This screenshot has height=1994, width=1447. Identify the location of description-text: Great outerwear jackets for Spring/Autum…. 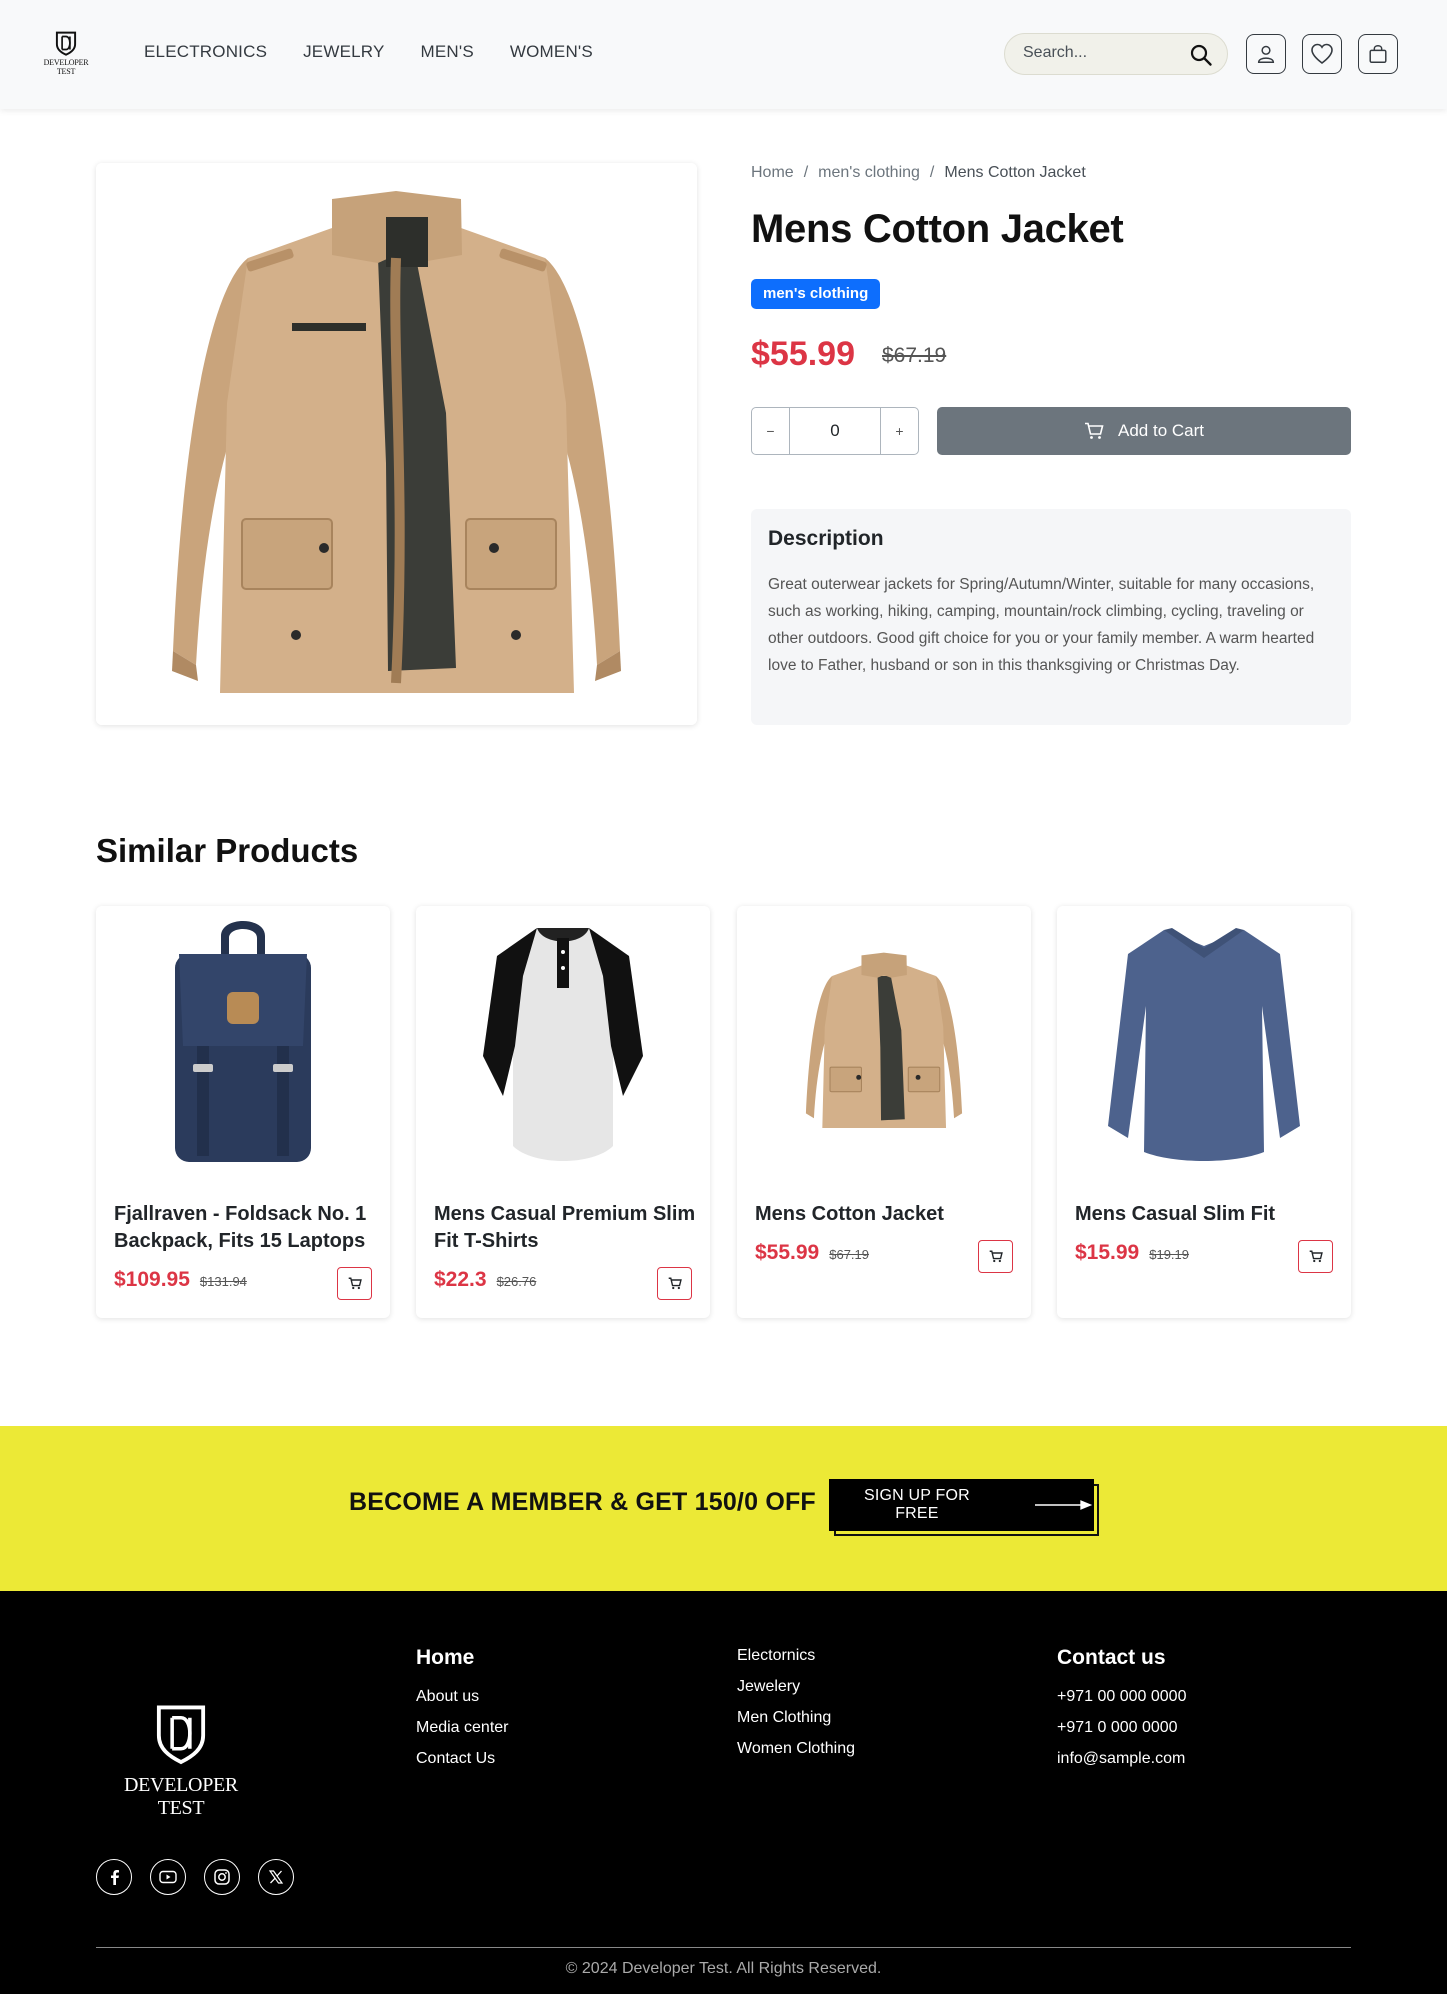
(1041, 625).